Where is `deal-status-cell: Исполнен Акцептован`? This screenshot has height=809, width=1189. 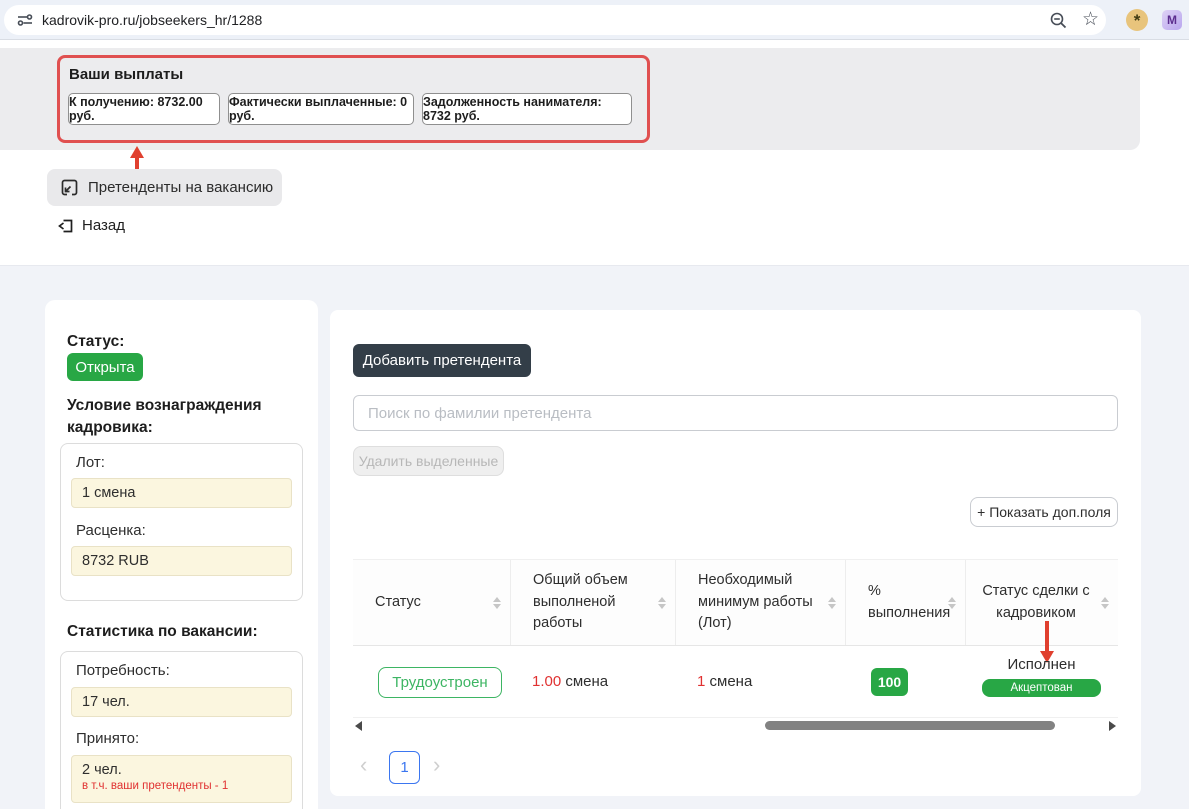 deal-status-cell: Исполнен Акцептован is located at coordinates (1041, 676).